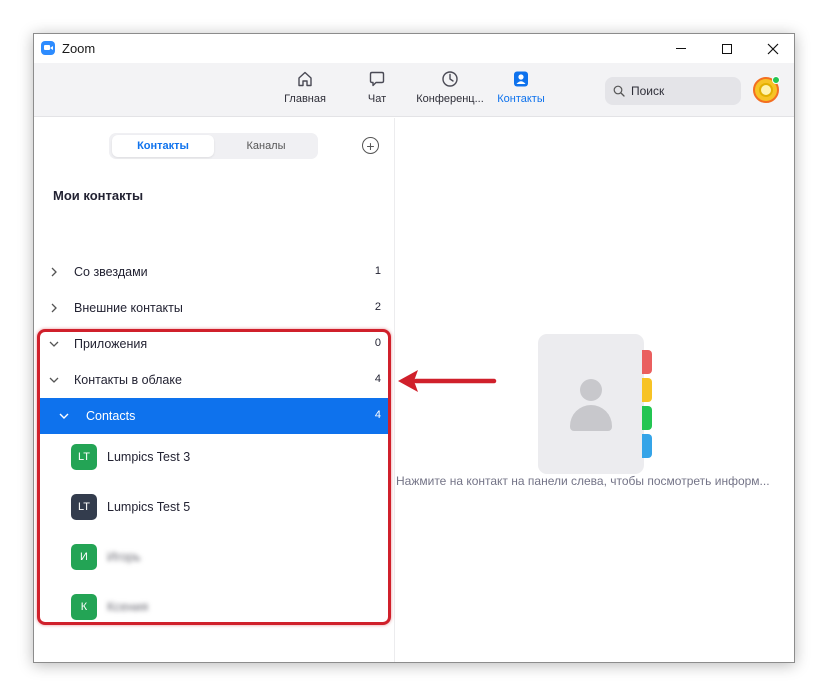 The image size is (827, 696). I want to click on clock-icon, so click(450, 79).